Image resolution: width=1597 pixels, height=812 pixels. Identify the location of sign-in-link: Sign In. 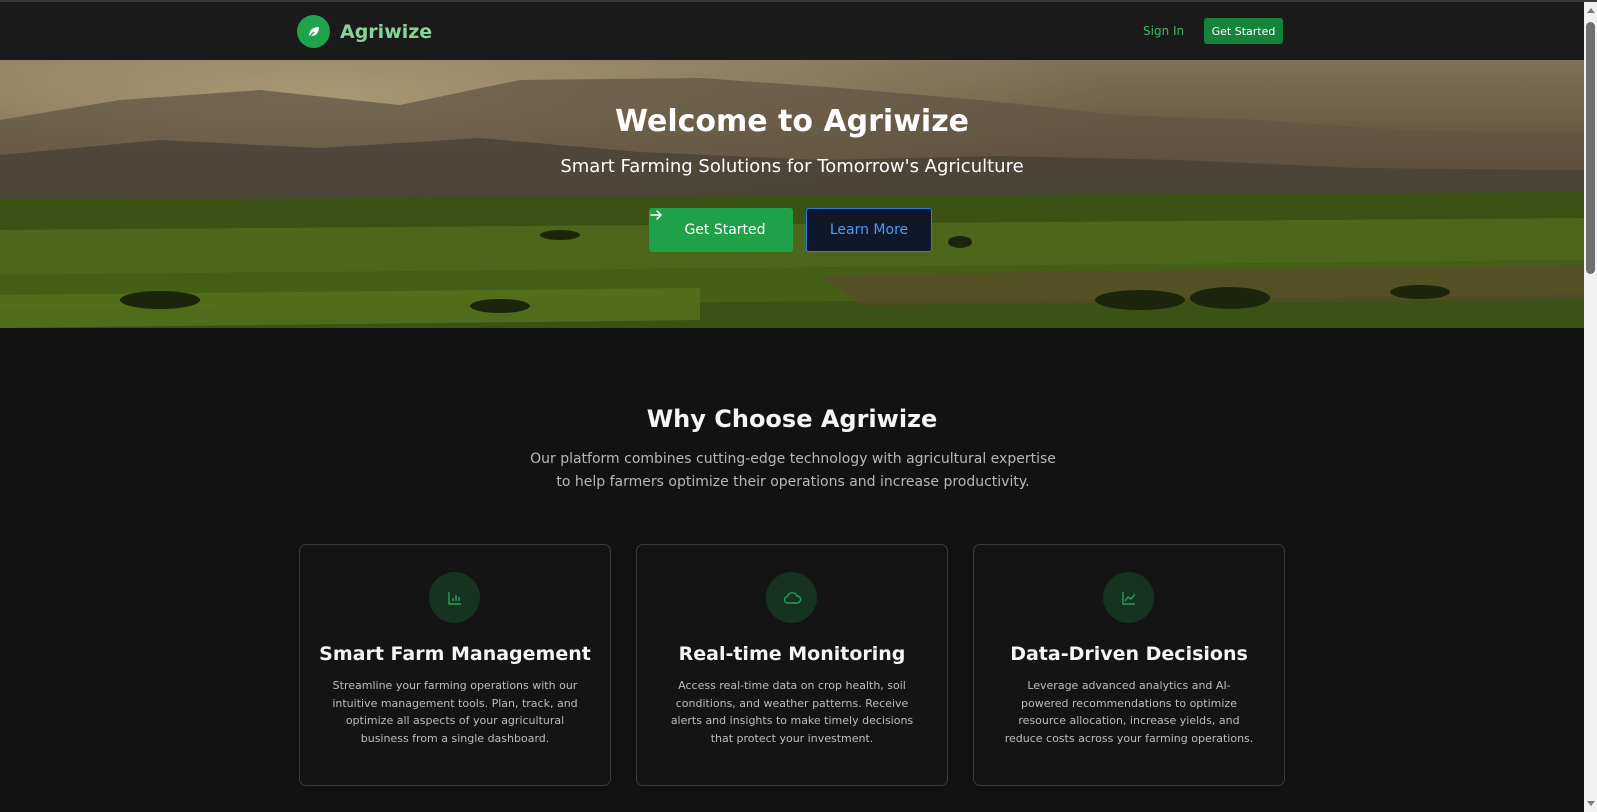
(1163, 31).